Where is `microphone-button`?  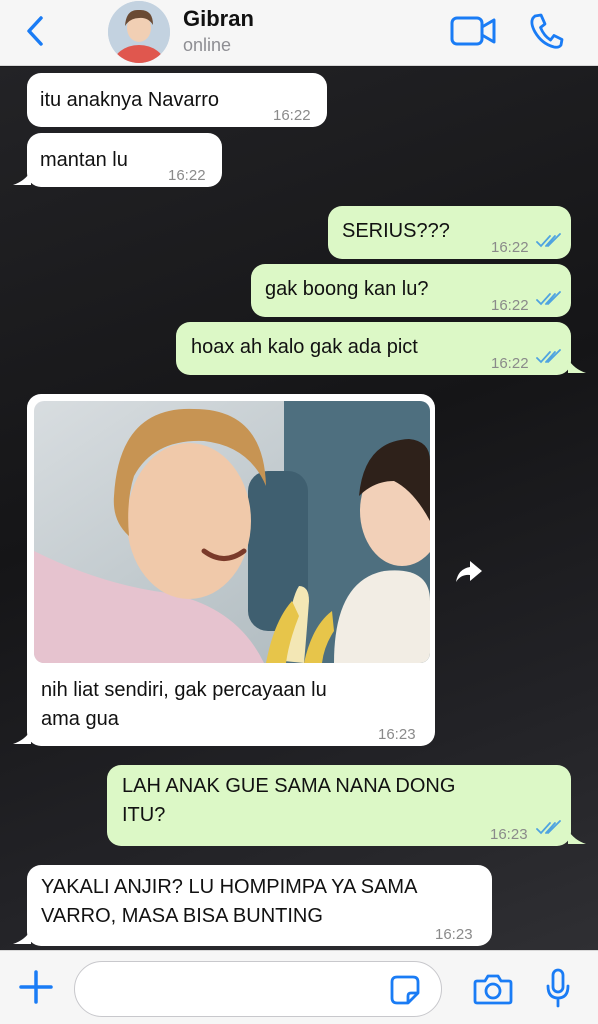 microphone-button is located at coordinates (558, 988).